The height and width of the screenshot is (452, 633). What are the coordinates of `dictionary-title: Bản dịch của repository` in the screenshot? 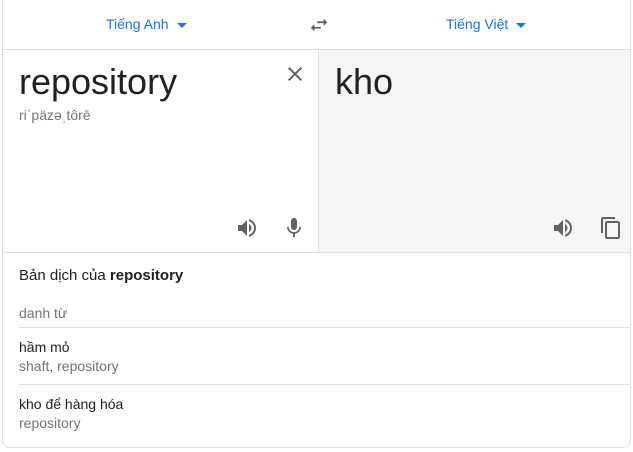 It's located at (101, 275).